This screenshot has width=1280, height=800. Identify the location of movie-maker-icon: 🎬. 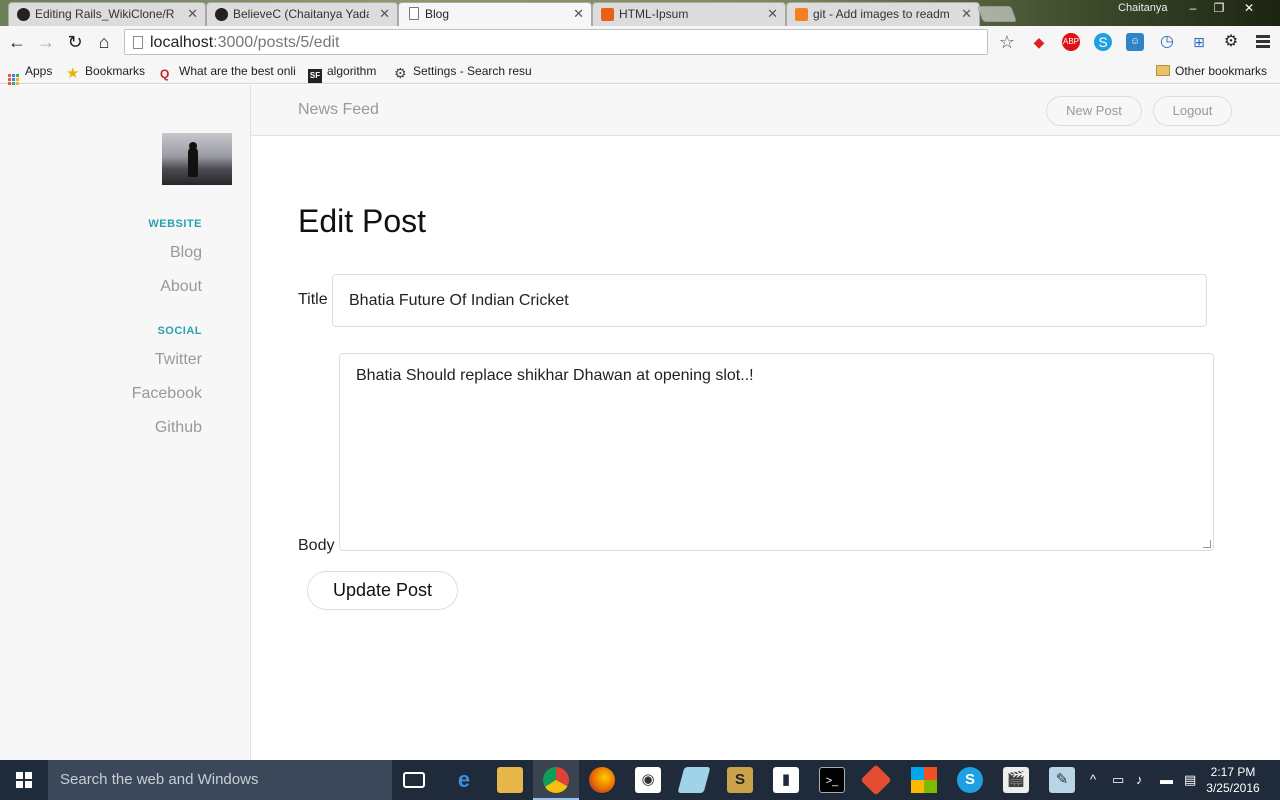
(1016, 780).